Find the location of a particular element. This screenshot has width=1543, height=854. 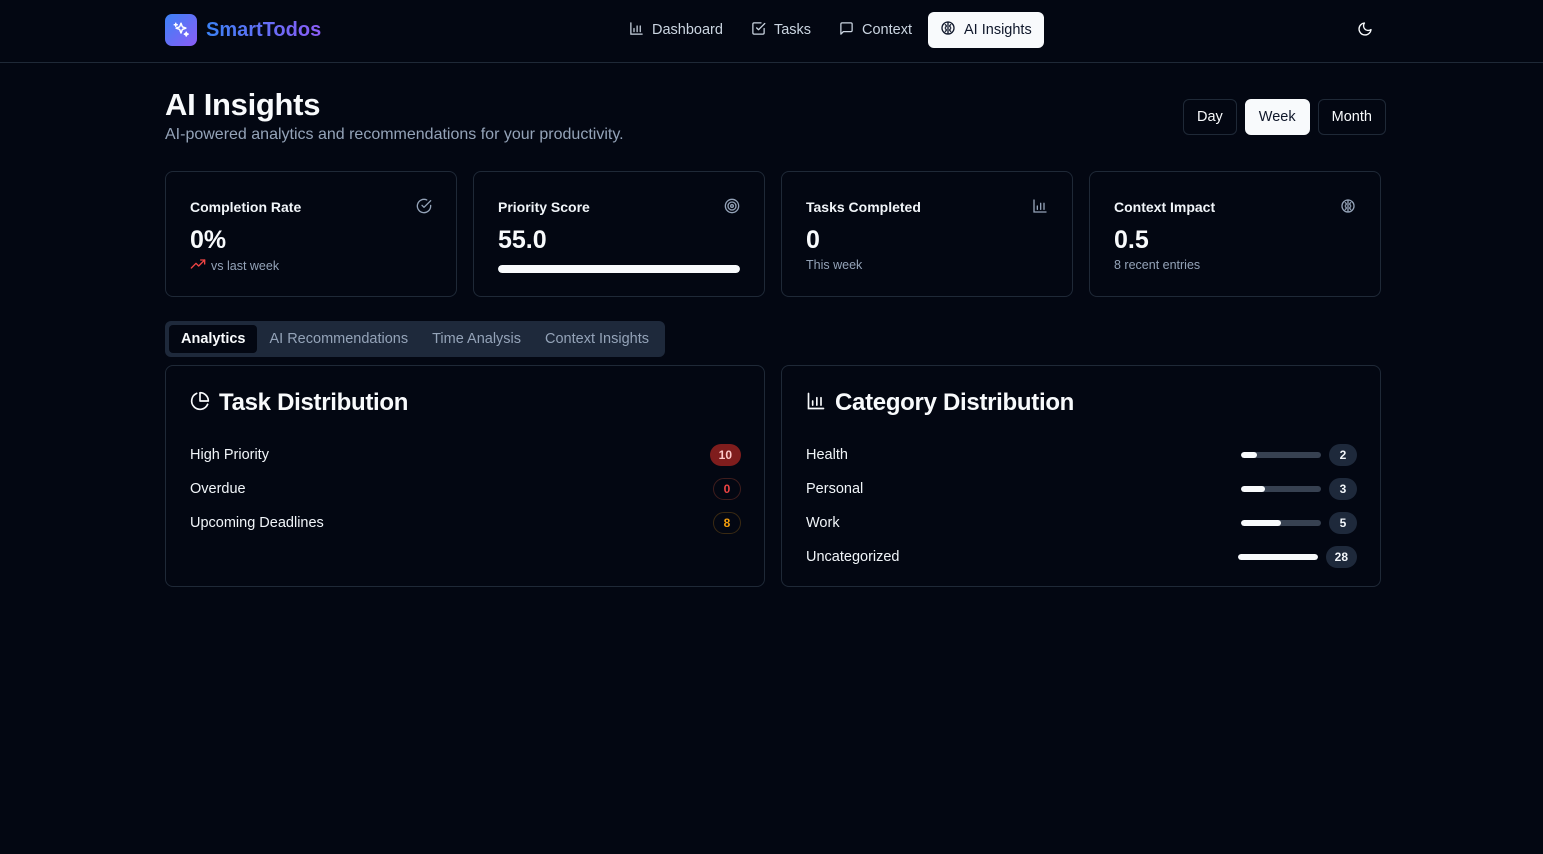

trending-down-icon is located at coordinates (198, 265).